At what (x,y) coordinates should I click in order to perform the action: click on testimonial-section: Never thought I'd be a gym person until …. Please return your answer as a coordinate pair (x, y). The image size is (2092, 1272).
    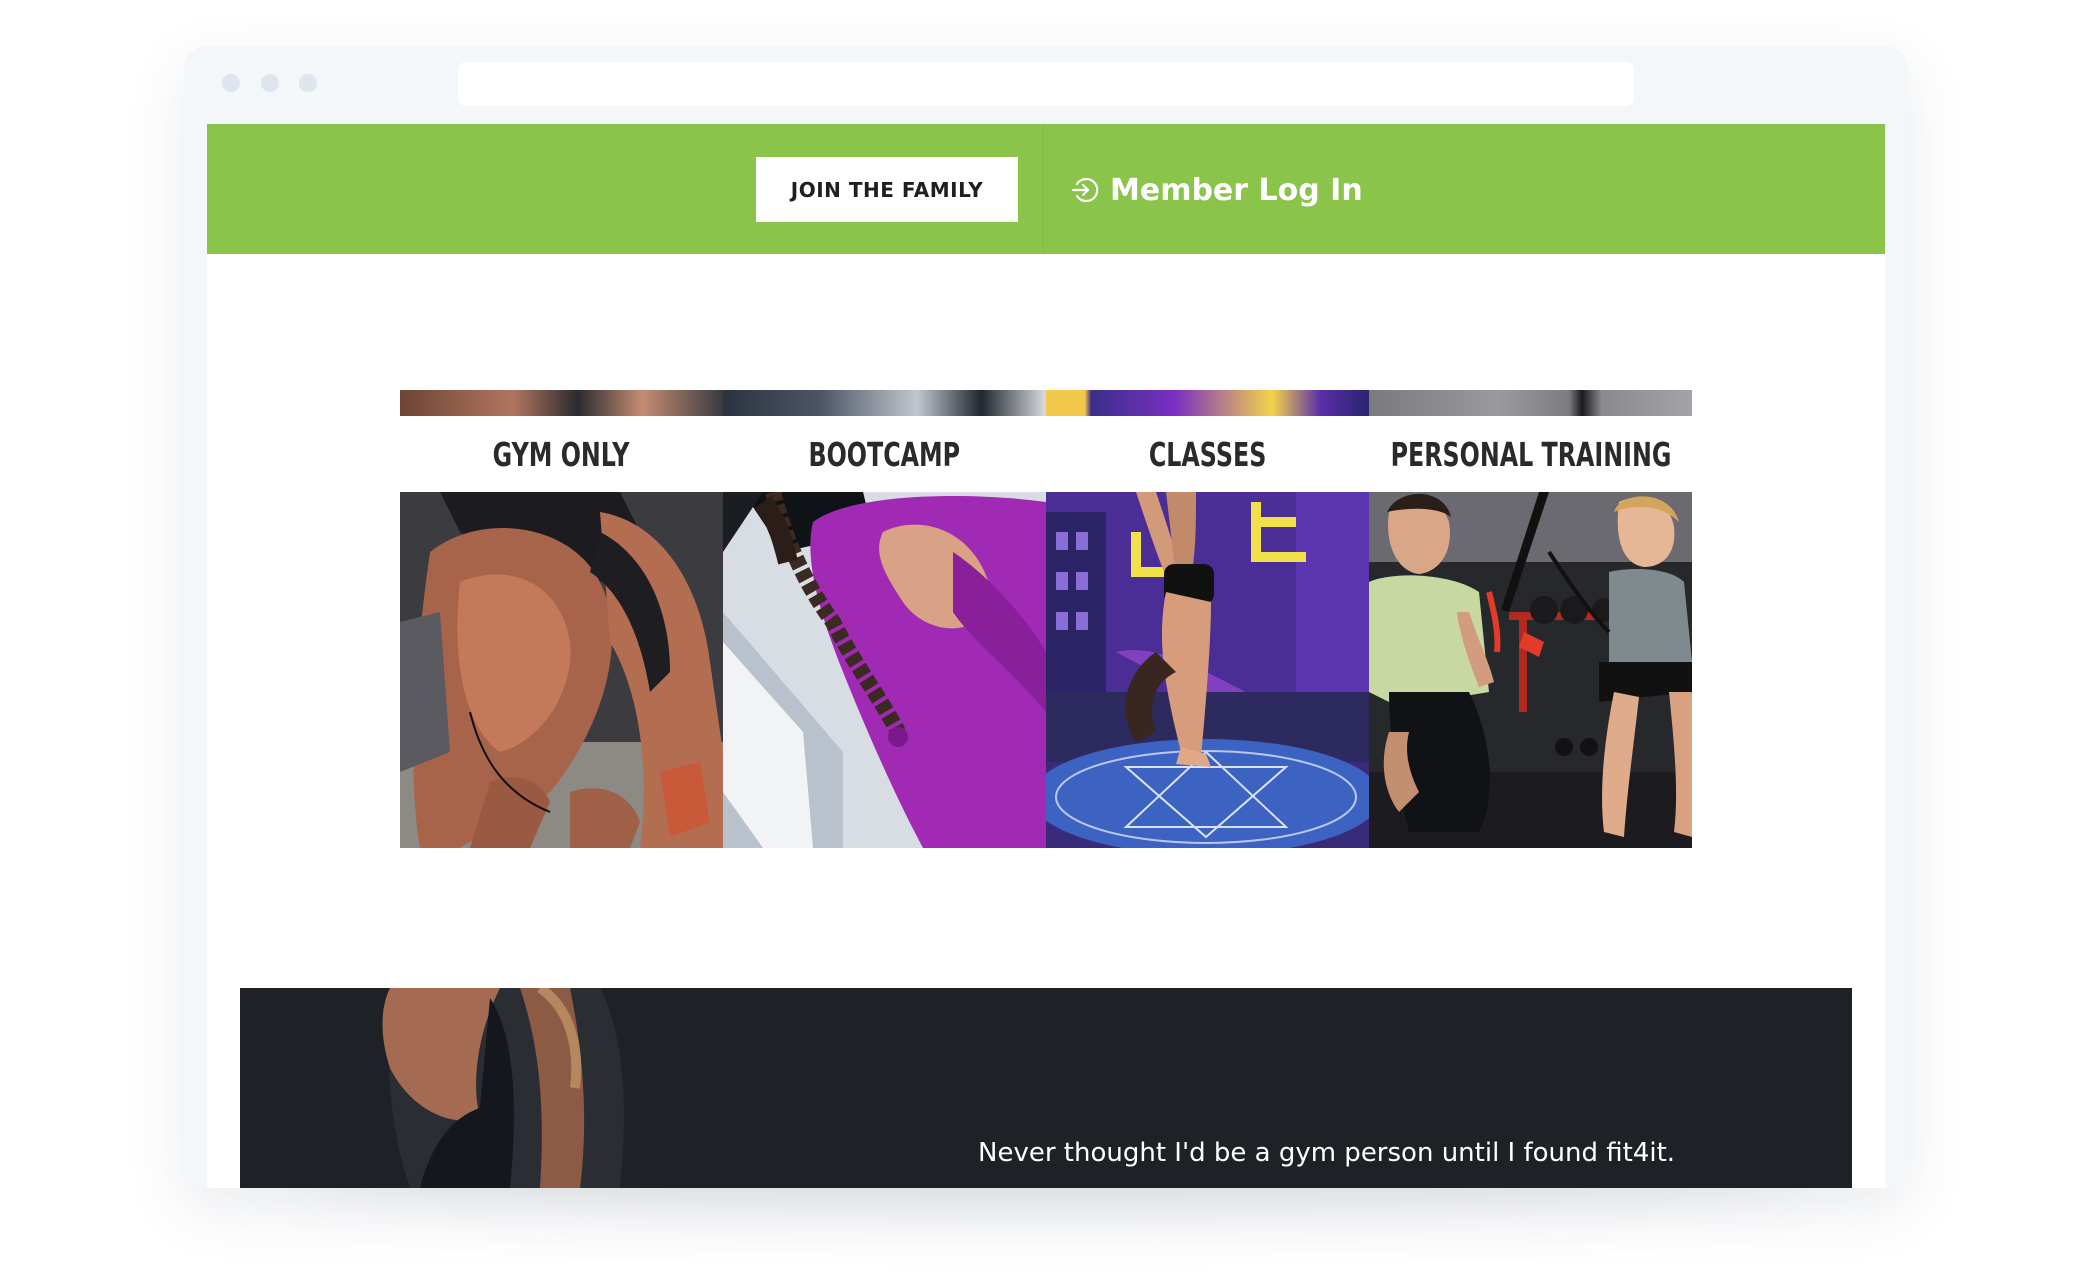
    Looking at the image, I should click on (1046, 1088).